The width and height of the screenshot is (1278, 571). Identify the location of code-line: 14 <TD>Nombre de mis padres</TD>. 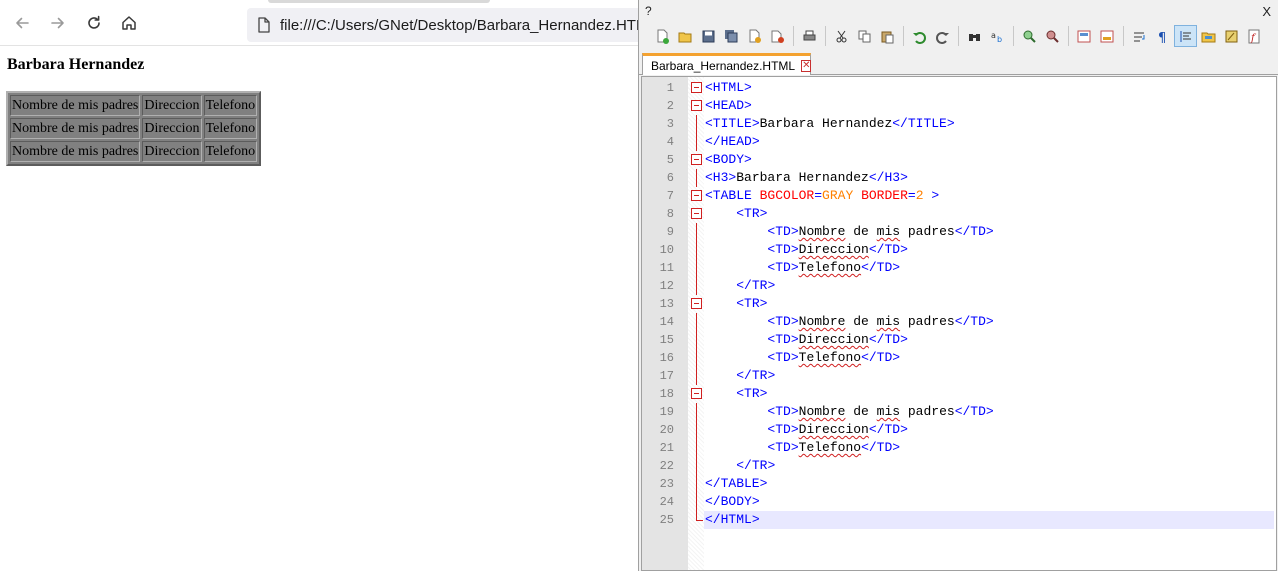
(959, 322).